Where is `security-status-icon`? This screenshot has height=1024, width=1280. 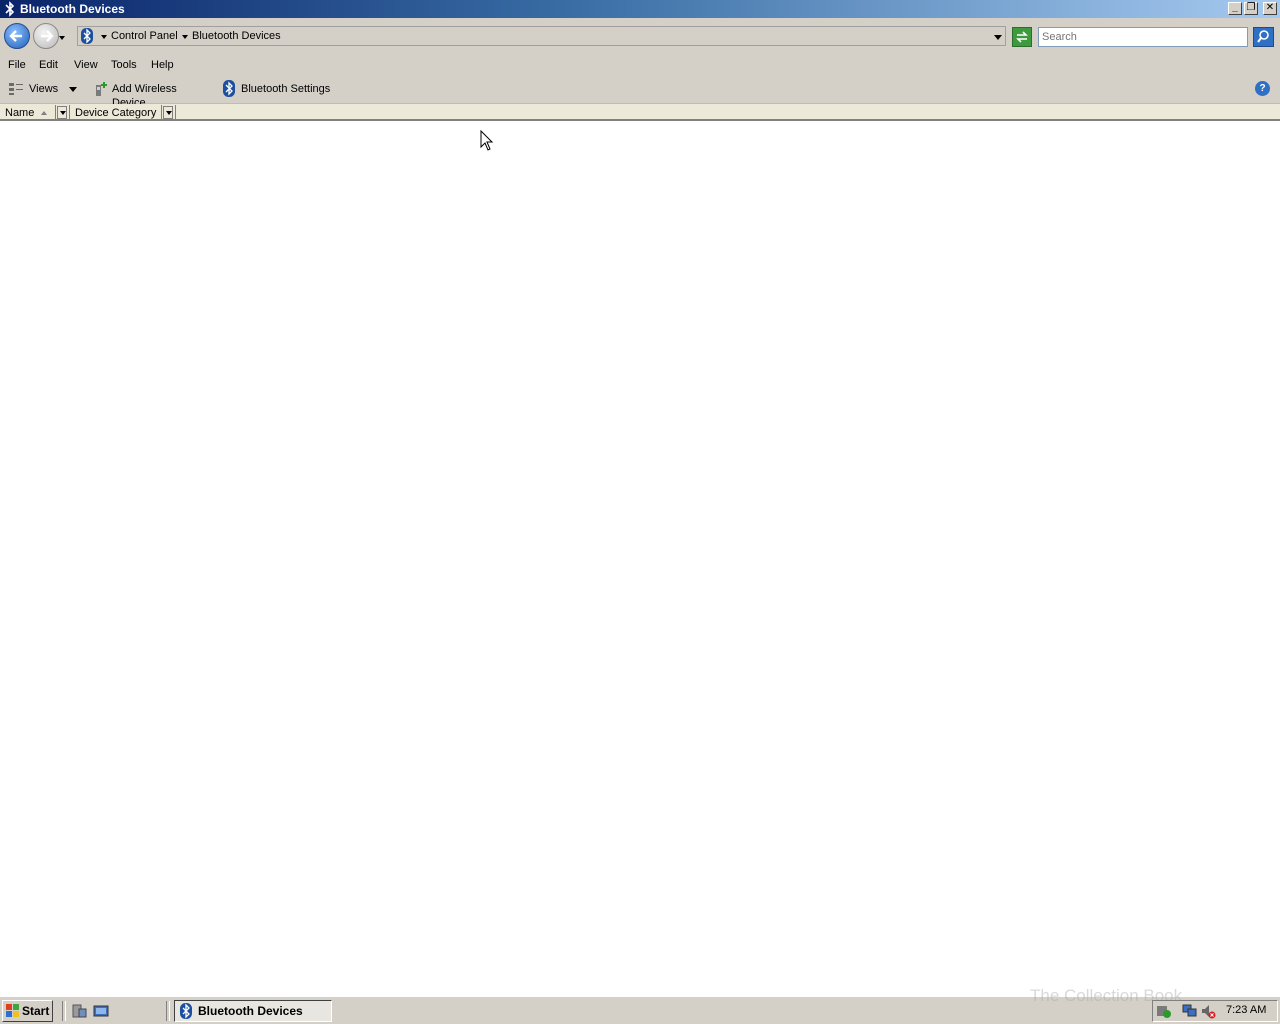
security-status-icon is located at coordinates (1164, 1011).